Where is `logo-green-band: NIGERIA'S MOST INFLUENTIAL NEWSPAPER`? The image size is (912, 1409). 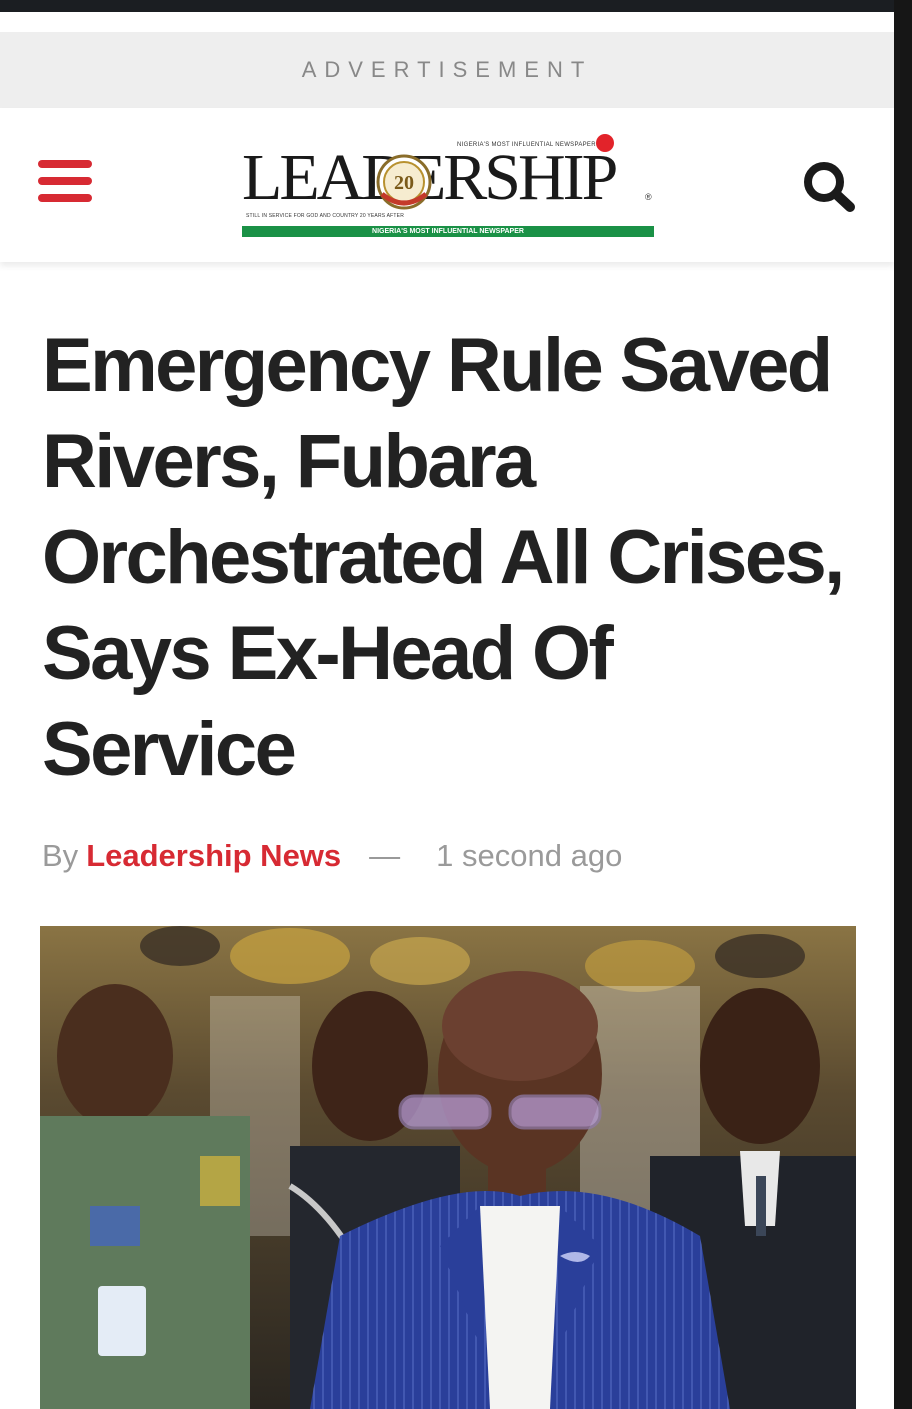
logo-green-band: NIGERIA'S MOST INFLUENTIAL NEWSPAPER is located at coordinates (448, 231).